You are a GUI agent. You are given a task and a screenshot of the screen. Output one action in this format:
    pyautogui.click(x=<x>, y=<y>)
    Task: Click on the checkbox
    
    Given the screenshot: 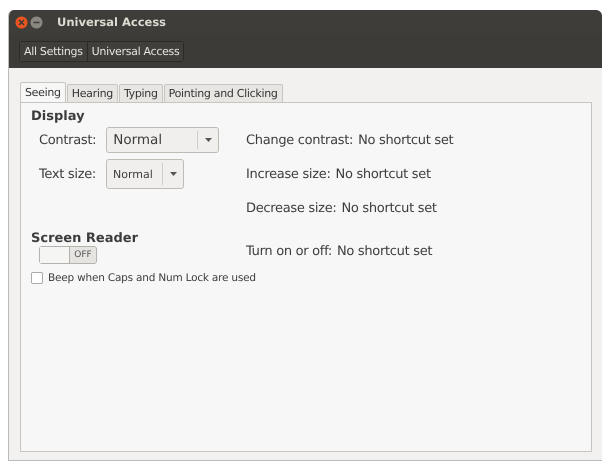 What is the action you would take?
    pyautogui.click(x=37, y=278)
    